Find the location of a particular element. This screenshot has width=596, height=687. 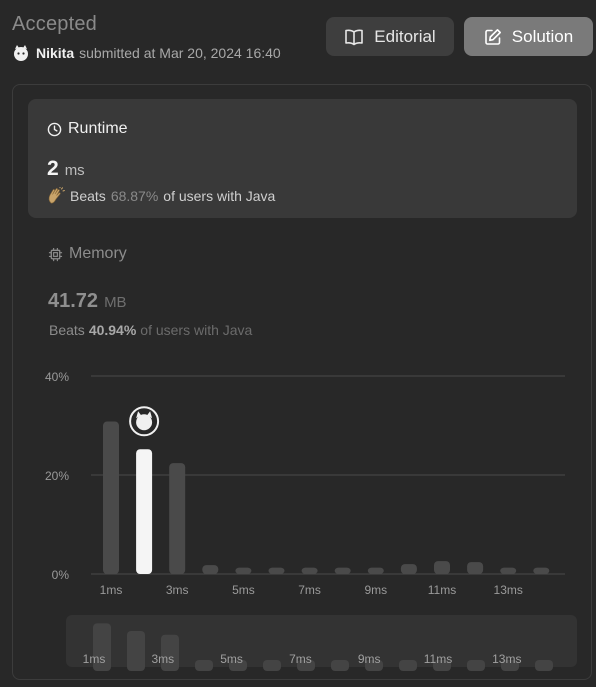

book-open-icon is located at coordinates (354, 37).